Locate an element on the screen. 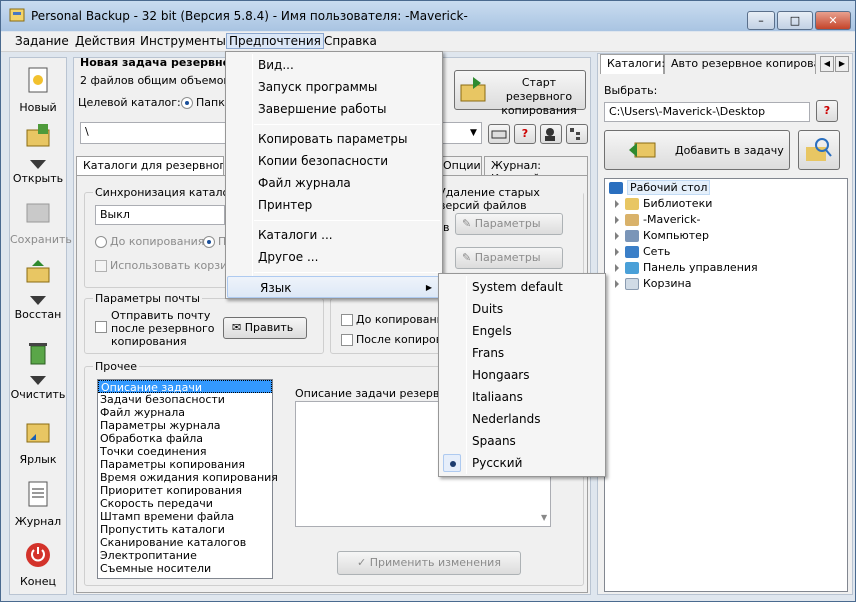  settings-list-item: Время ожидания копирования is located at coordinates (188, 477).